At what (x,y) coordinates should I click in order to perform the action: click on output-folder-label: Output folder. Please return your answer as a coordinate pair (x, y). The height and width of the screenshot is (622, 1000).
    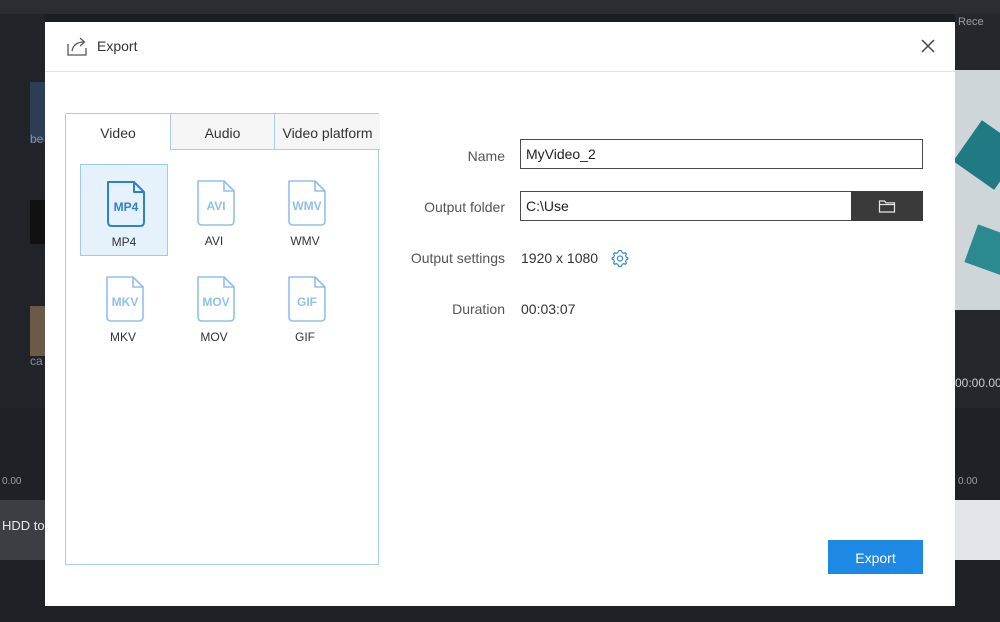
    Looking at the image, I should click on (464, 207).